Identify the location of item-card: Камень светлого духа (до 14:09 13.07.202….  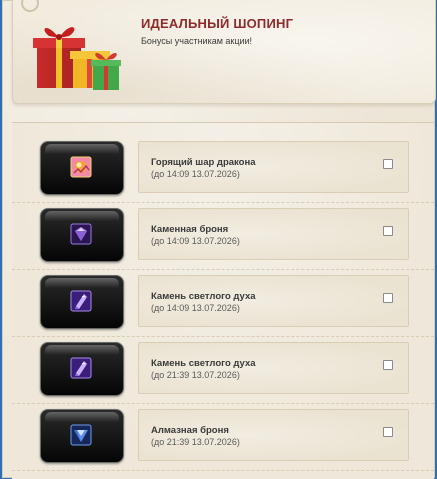
(273, 301).